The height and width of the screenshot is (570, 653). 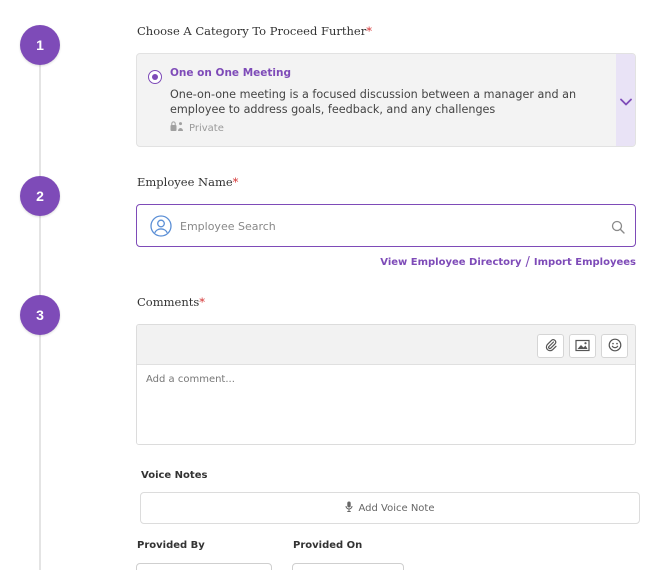 What do you see at coordinates (155, 77) in the screenshot?
I see `category-radio` at bounding box center [155, 77].